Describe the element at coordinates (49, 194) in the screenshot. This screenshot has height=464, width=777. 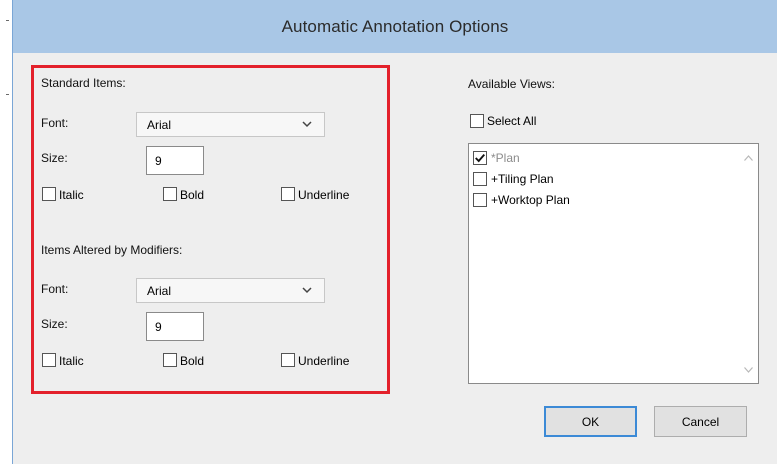
I see `standard-italic-checkbox` at that location.